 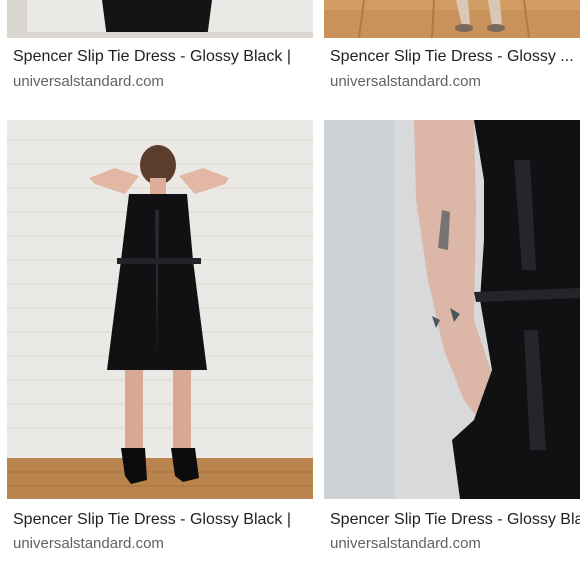 I want to click on result-source-3: universalstandard.com, so click(x=88, y=543).